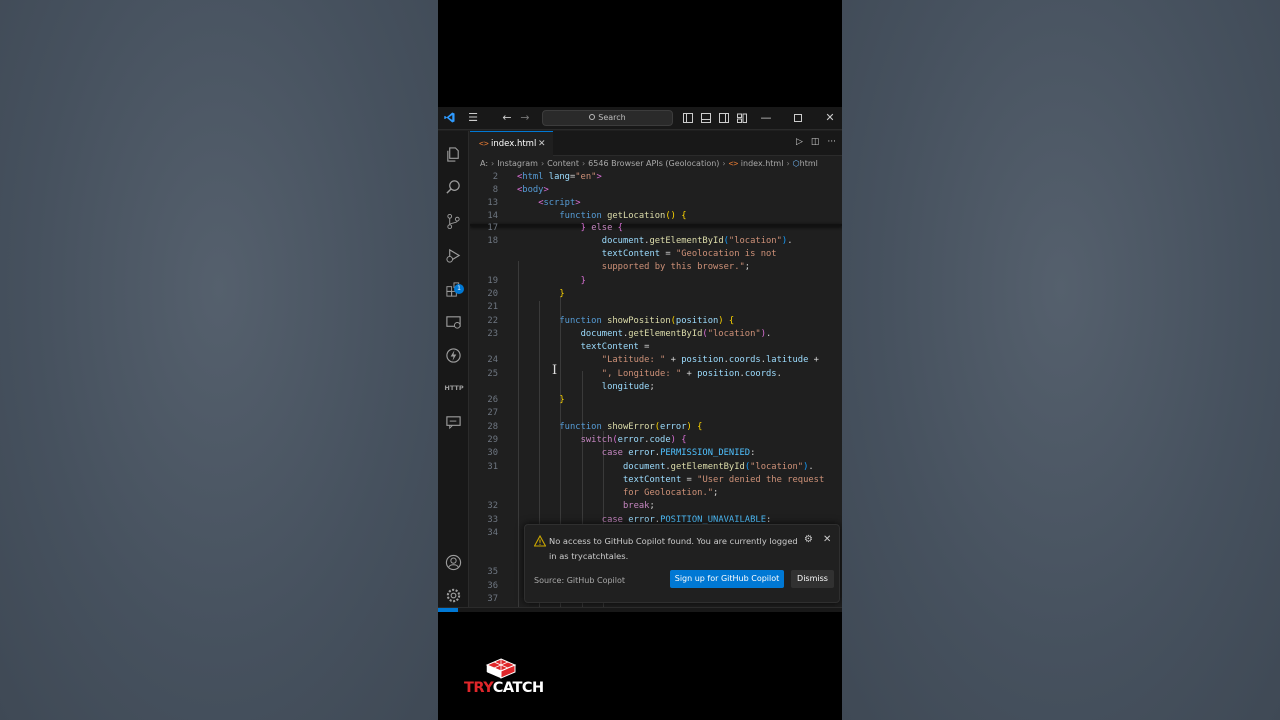 This screenshot has width=1280, height=720. I want to click on manage-gear-icon, so click(453, 595).